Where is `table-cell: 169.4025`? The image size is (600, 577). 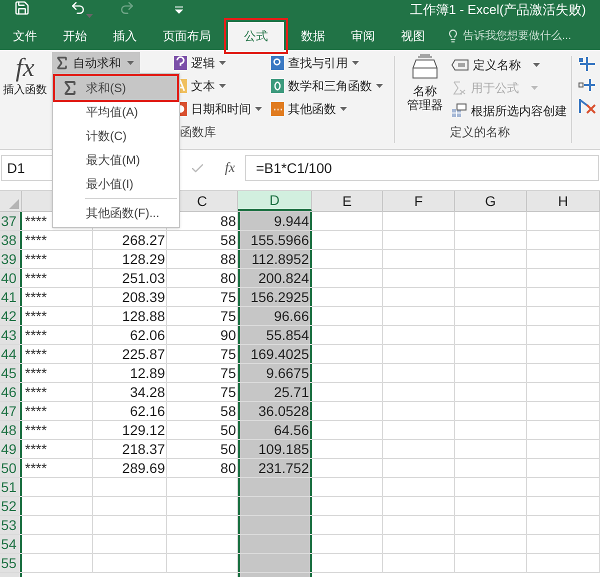 table-cell: 169.4025 is located at coordinates (275, 354).